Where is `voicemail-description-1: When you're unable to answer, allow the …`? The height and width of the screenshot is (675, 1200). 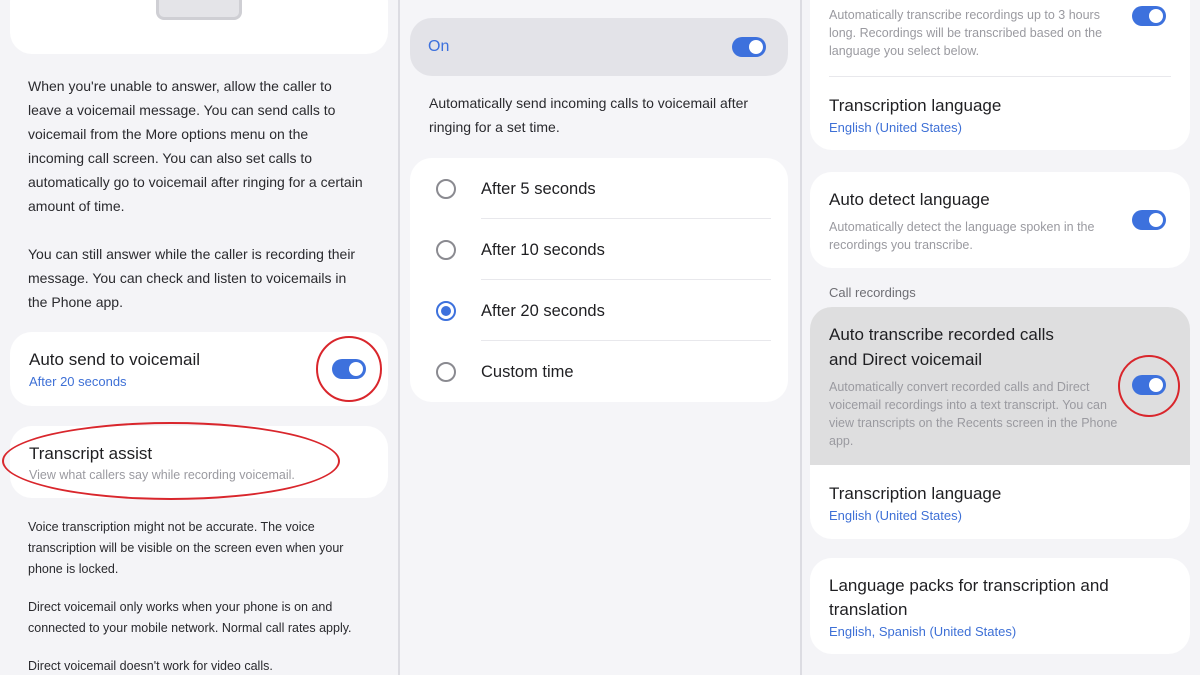 voicemail-description-1: When you're unable to answer, allow the … is located at coordinates (195, 146).